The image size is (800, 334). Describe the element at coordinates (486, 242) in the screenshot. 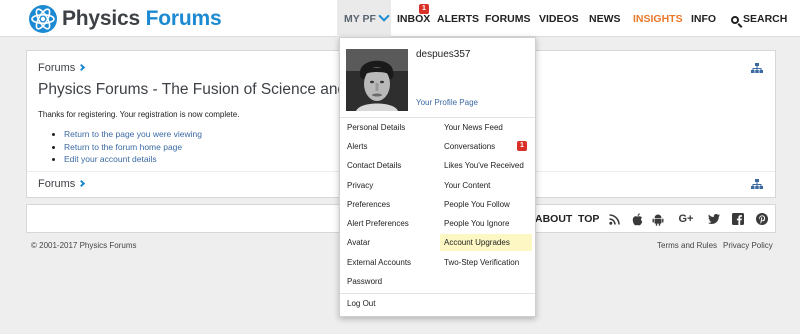

I see `menu-item-account-upgrades: Account Upgrades` at that location.